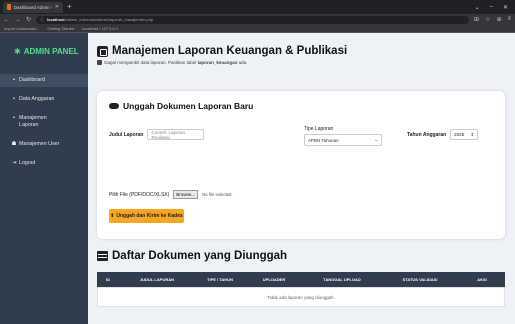  I want to click on extensions-icon: ⊕, so click(498, 19).